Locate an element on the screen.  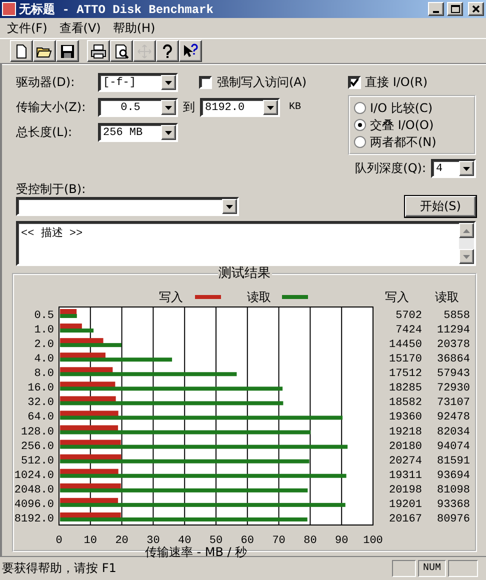
table-cell: 20167 is located at coordinates (405, 519).